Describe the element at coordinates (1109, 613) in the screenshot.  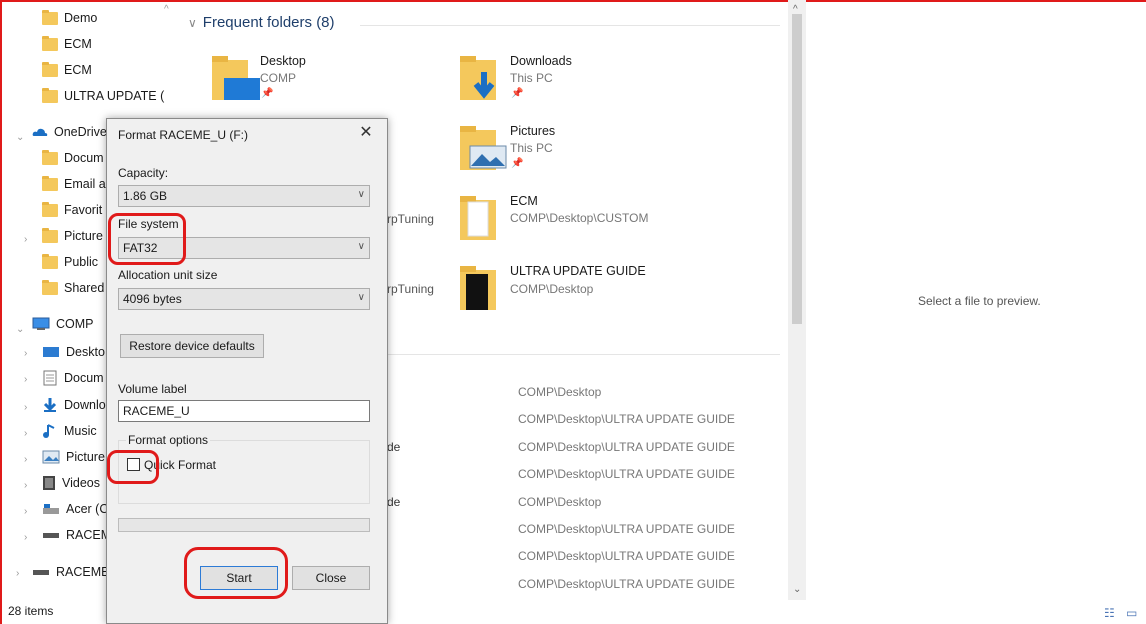
I see `details-view-icon: ☷` at that location.